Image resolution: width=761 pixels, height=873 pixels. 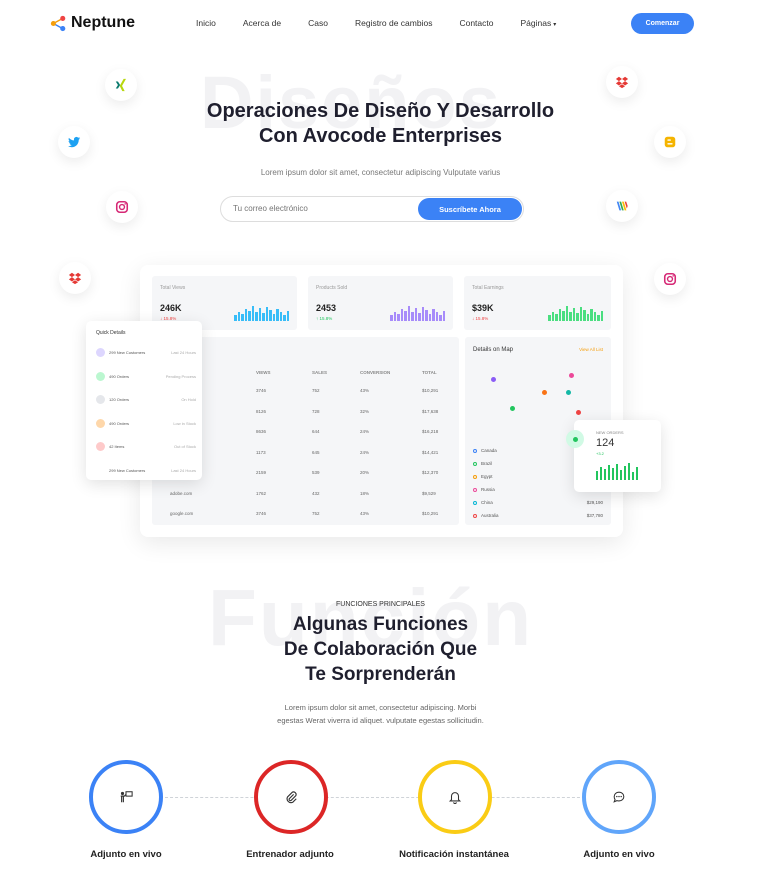 What do you see at coordinates (662, 23) in the screenshot?
I see `start-button: Comenzar` at bounding box center [662, 23].